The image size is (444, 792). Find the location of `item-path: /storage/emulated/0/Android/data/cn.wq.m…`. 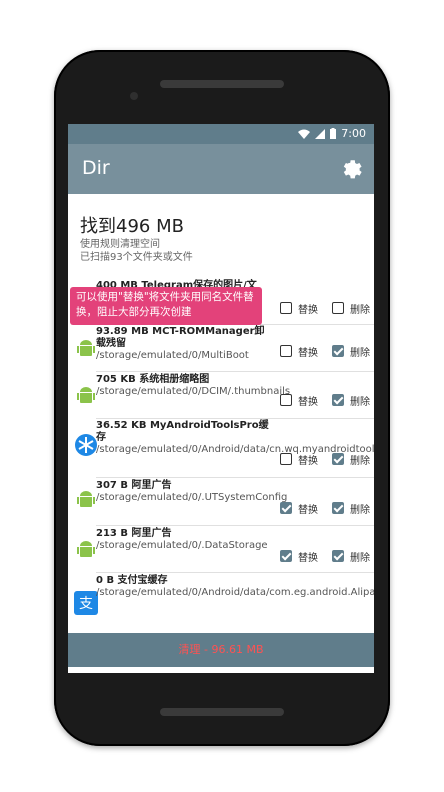

item-path: /storage/emulated/0/Android/data/cn.wq.m… is located at coordinates (235, 449).